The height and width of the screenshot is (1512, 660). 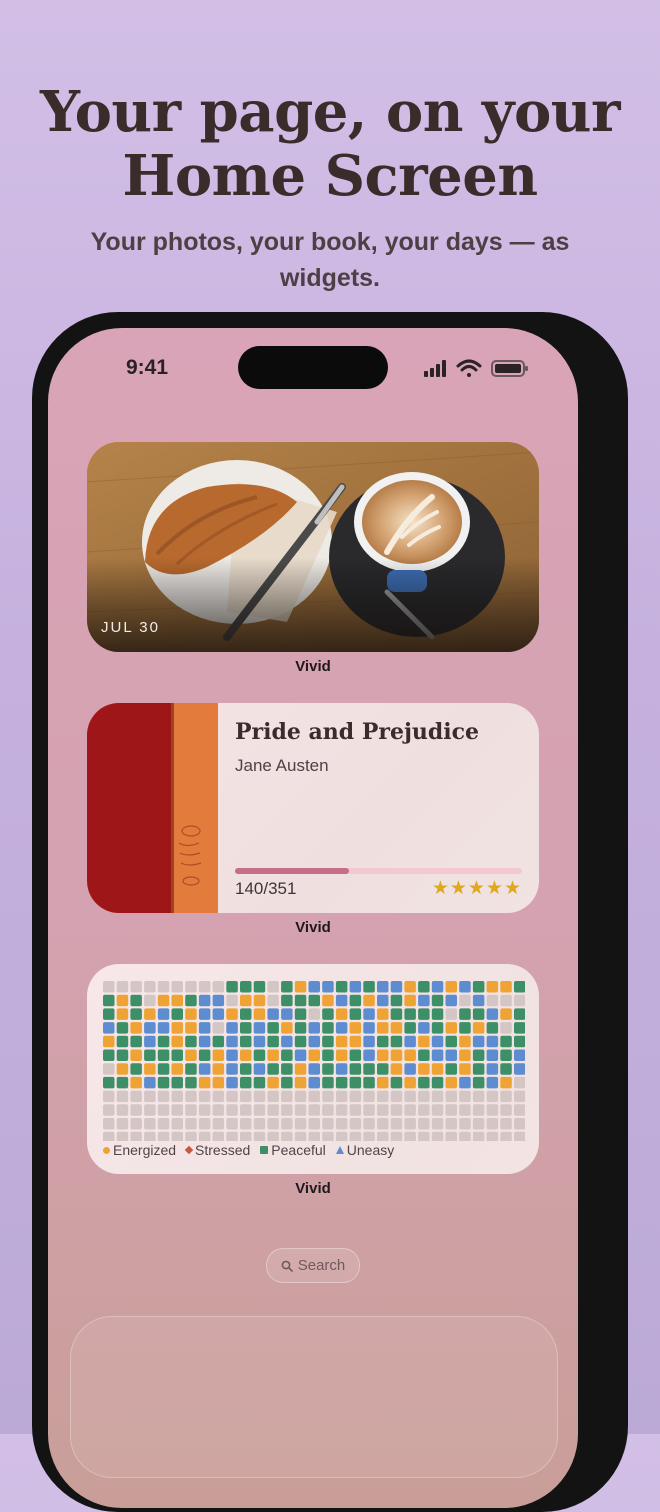 I want to click on peaceful-square-icon, so click(x=264, y=1150).